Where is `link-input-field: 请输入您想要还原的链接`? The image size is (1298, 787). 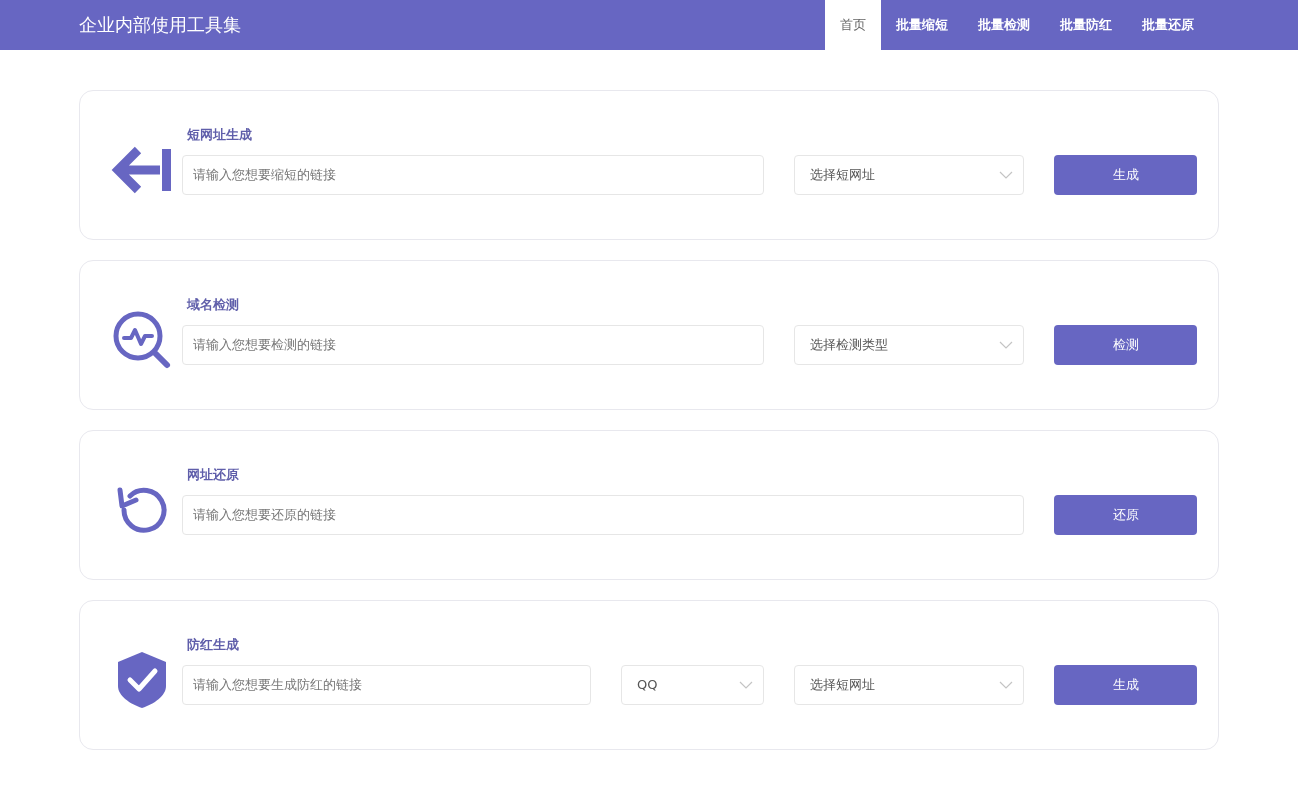 link-input-field: 请输入您想要还原的链接 is located at coordinates (603, 514).